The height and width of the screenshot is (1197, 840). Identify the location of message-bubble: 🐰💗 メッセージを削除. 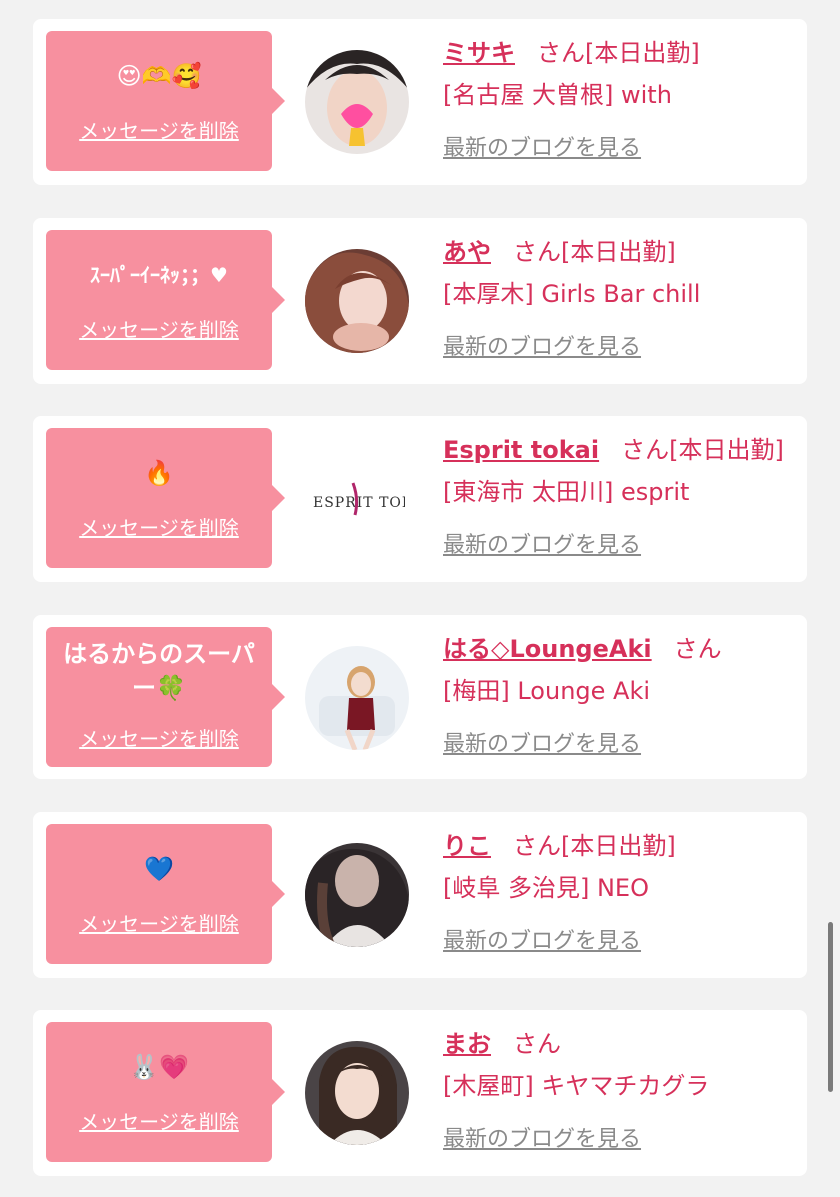
(165, 1092).